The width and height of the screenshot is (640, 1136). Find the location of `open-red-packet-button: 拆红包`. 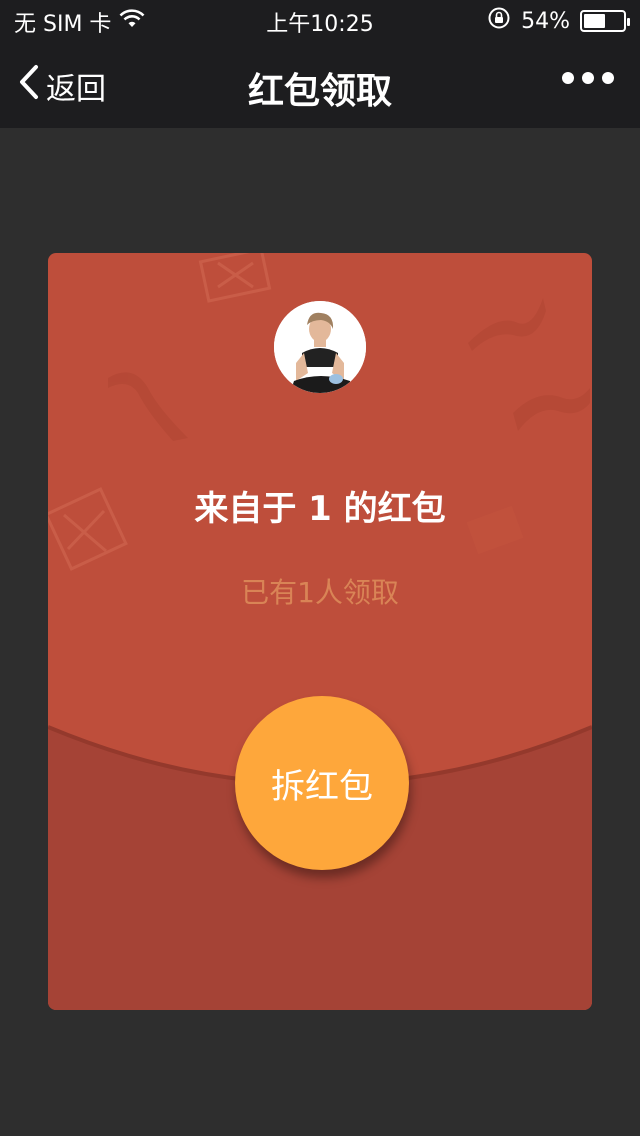

open-red-packet-button: 拆红包 is located at coordinates (322, 783).